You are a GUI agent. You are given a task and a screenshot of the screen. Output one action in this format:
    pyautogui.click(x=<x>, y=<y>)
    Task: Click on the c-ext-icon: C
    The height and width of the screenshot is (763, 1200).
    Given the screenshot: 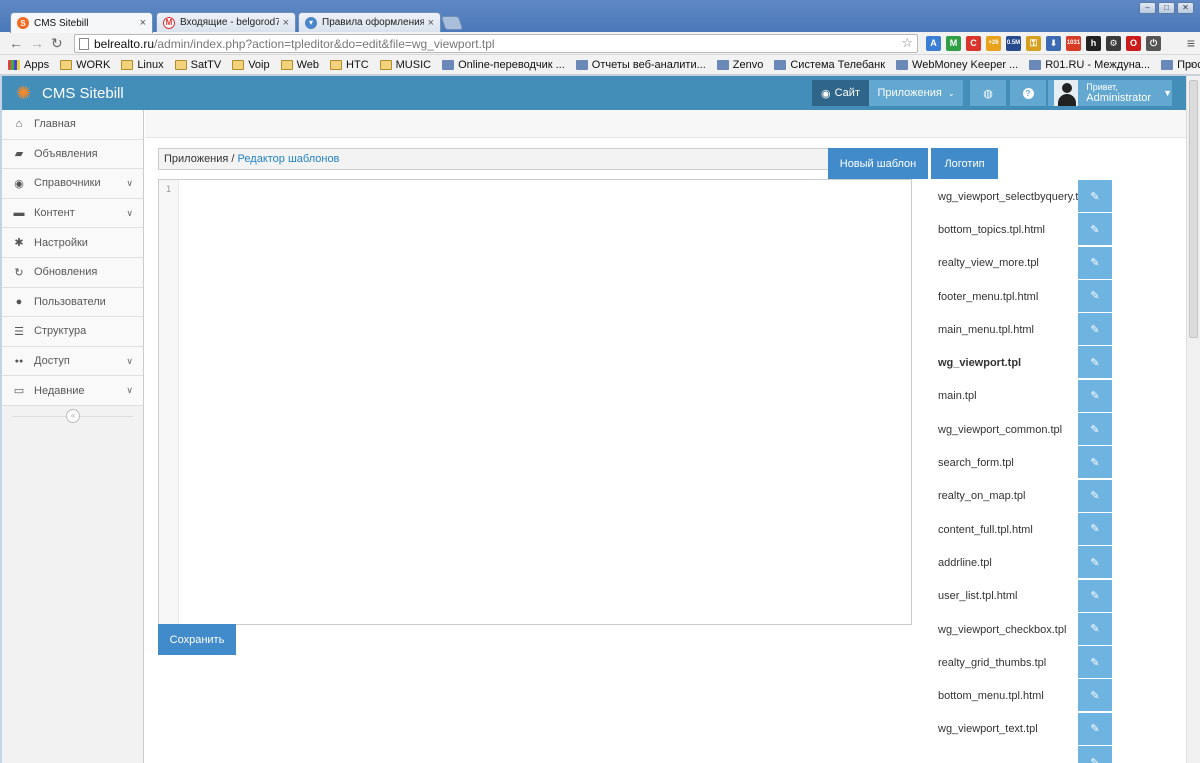 What is the action you would take?
    pyautogui.click(x=973, y=43)
    